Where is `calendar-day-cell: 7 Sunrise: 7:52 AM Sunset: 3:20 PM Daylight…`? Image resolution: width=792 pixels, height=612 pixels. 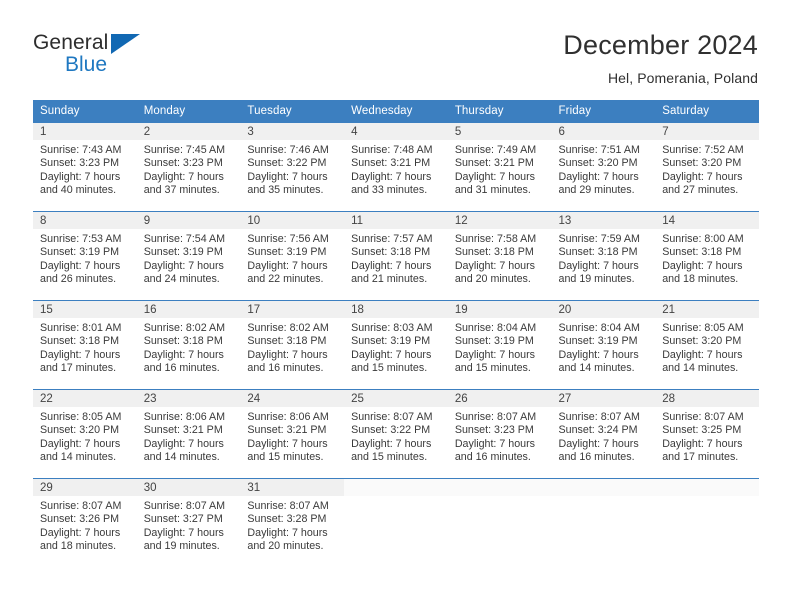 calendar-day-cell: 7 Sunrise: 7:52 AM Sunset: 3:20 PM Daylight… is located at coordinates (707, 167).